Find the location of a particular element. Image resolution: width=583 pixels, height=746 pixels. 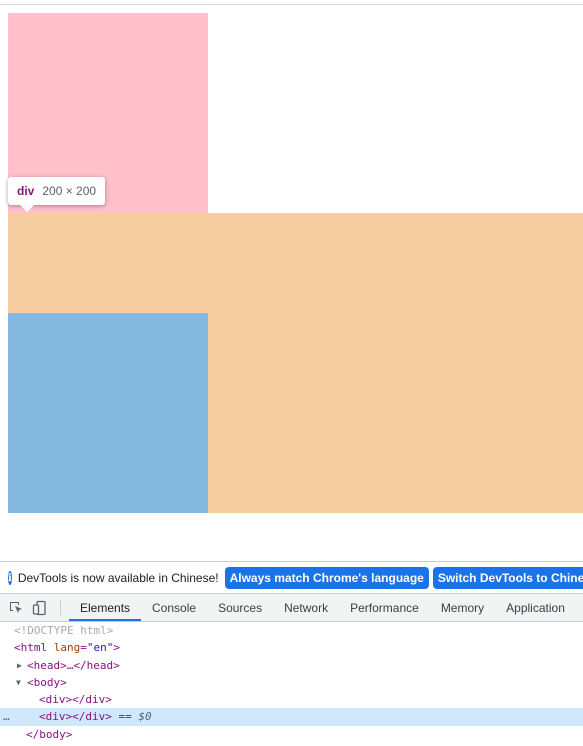

tab-memory: Memory is located at coordinates (462, 607).